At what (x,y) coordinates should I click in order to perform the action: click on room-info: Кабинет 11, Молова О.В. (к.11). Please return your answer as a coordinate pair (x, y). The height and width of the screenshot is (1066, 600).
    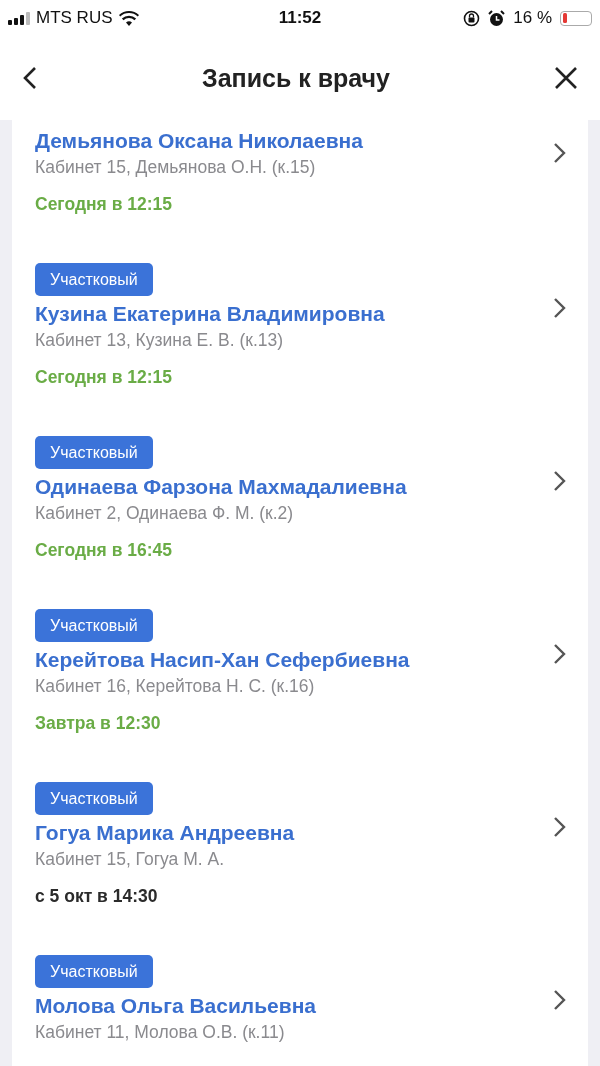
    Looking at the image, I should click on (160, 1032).